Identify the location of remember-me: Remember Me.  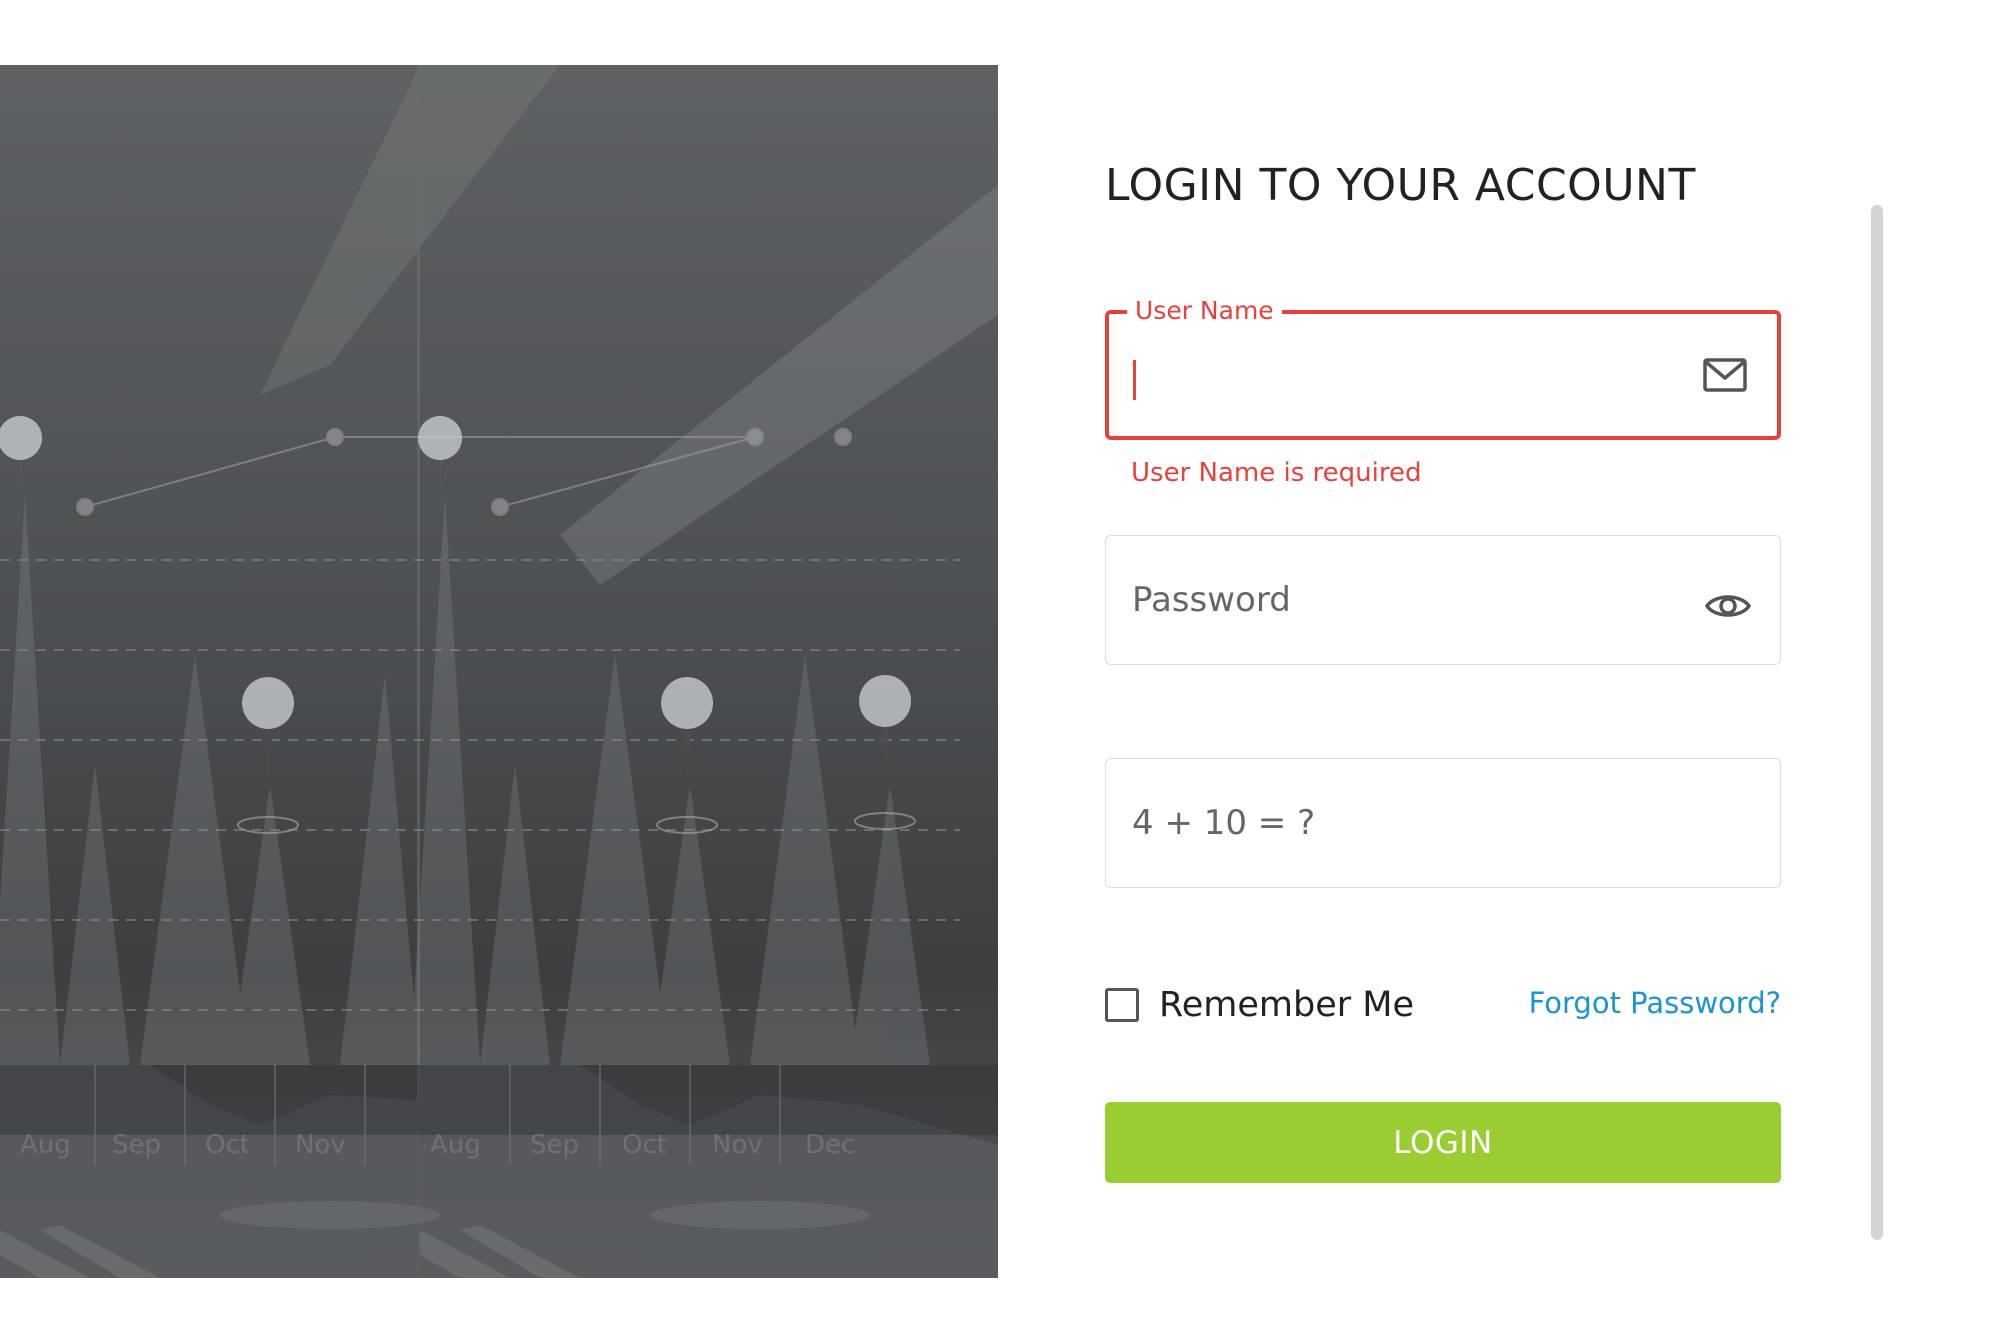
(1259, 1005).